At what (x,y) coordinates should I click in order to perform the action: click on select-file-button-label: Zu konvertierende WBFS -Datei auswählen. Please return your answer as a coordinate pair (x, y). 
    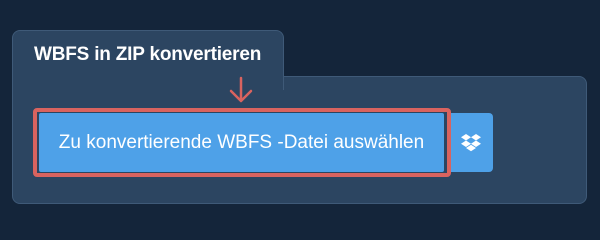
    Looking at the image, I should click on (241, 142).